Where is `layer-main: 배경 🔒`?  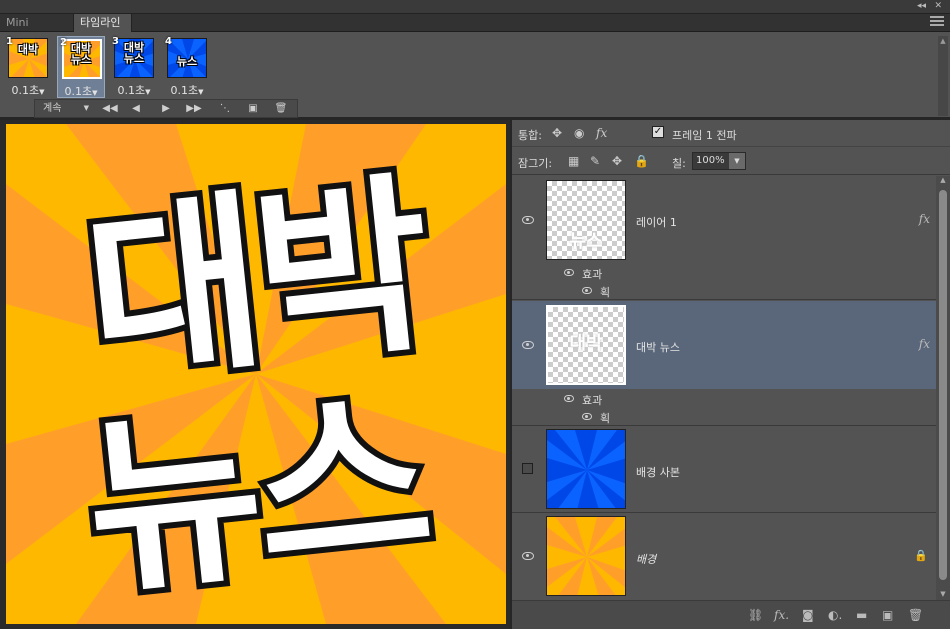 layer-main: 배경 🔒 is located at coordinates (724, 556).